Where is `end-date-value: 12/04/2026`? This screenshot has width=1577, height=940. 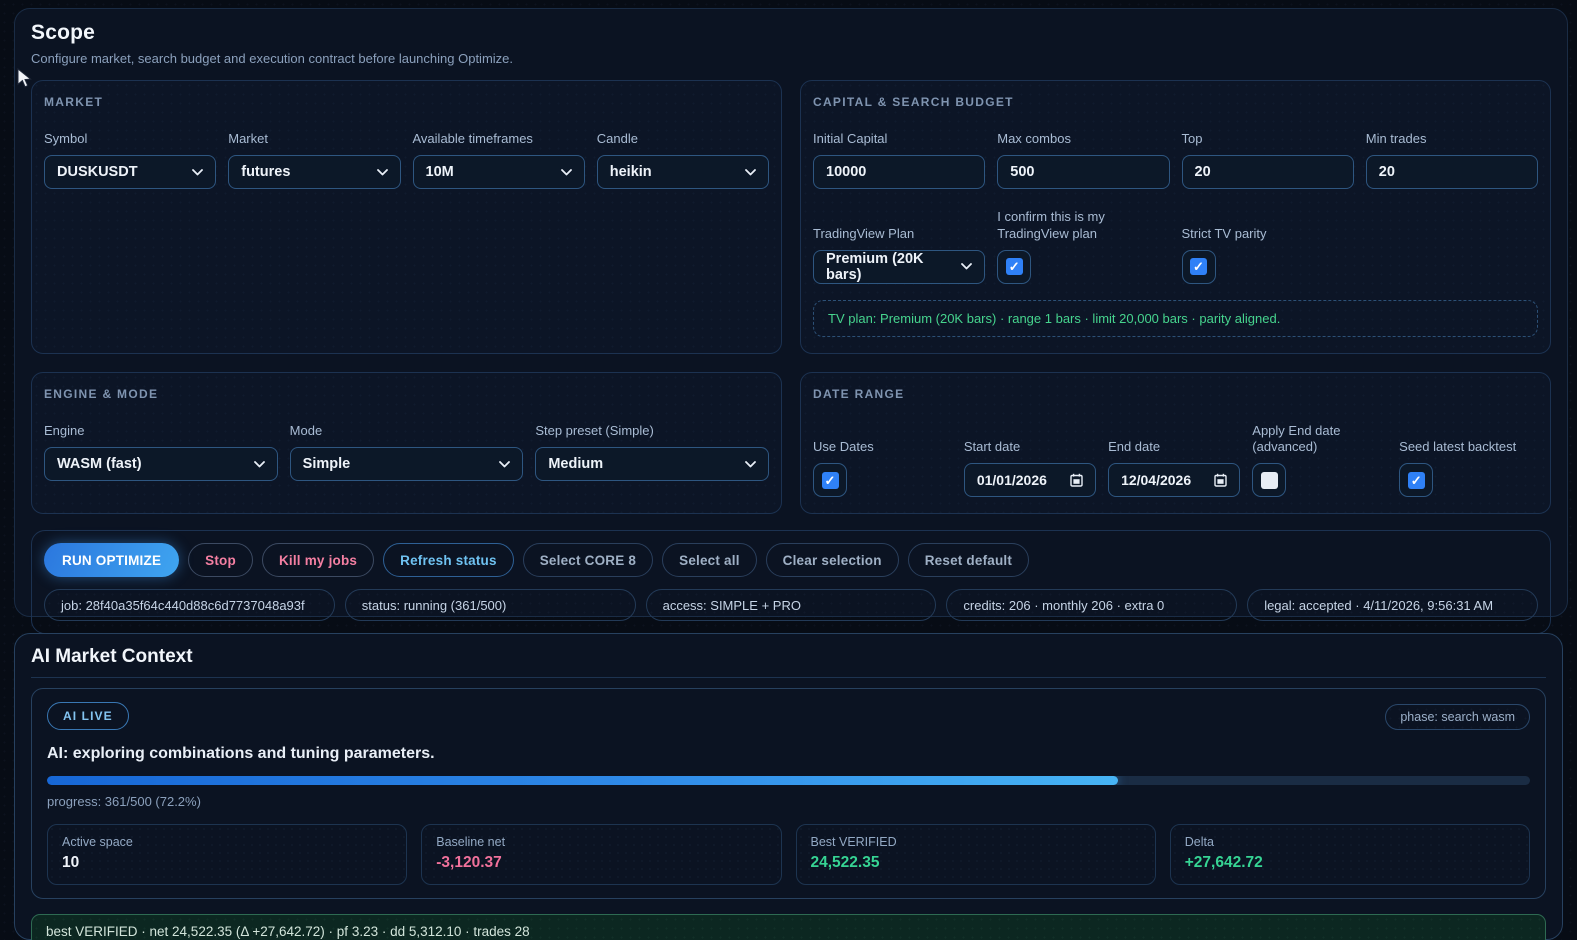 end-date-value: 12/04/2026 is located at coordinates (1156, 480).